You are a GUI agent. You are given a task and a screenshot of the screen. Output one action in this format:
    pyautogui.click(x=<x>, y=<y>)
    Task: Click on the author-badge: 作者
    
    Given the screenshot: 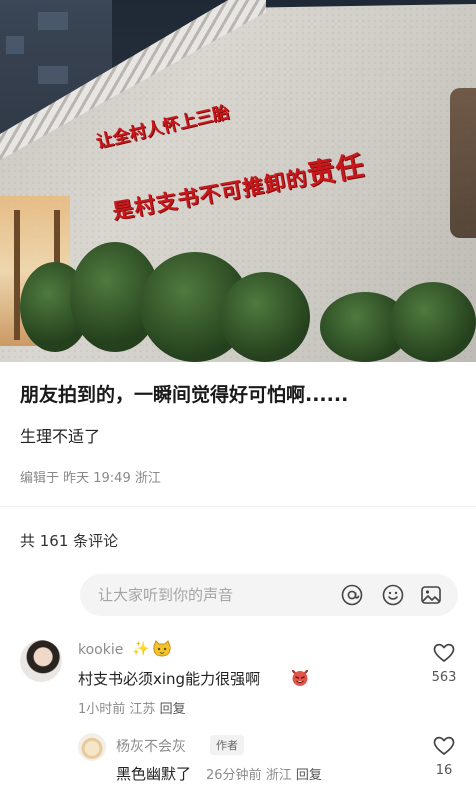 What is the action you would take?
    pyautogui.click(x=227, y=745)
    